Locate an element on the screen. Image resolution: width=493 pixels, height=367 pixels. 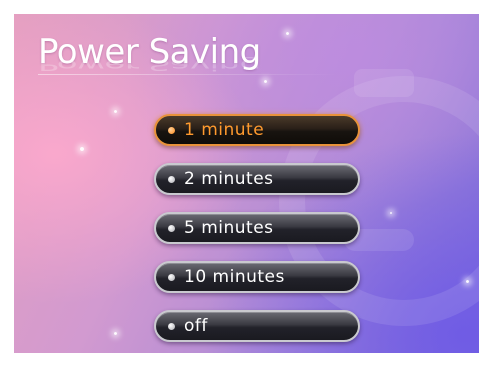
option-label: 5 minutes is located at coordinates (229, 228).